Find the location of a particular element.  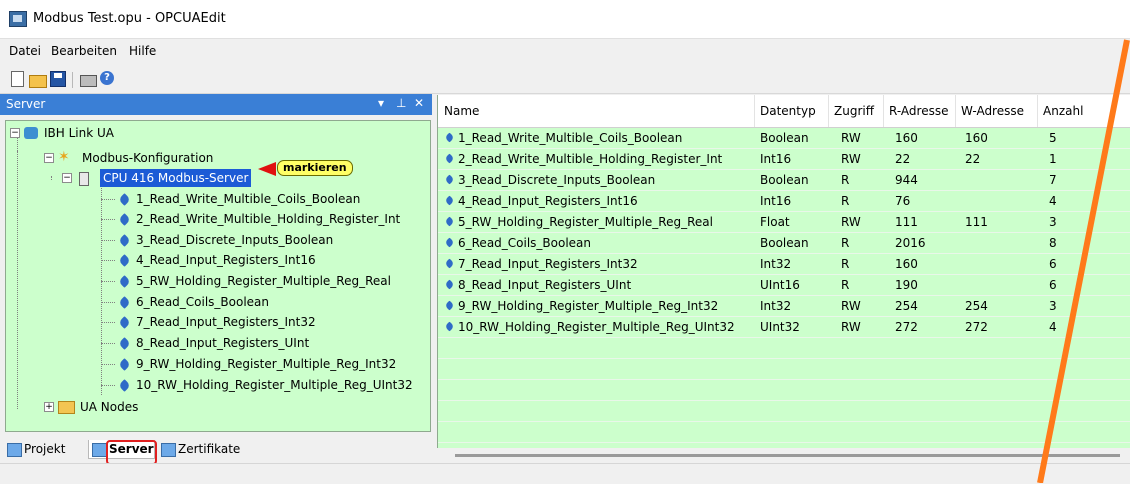

tree-label: 5_RW_Holding_Register_Multiple_Reg_Real is located at coordinates (263, 281).